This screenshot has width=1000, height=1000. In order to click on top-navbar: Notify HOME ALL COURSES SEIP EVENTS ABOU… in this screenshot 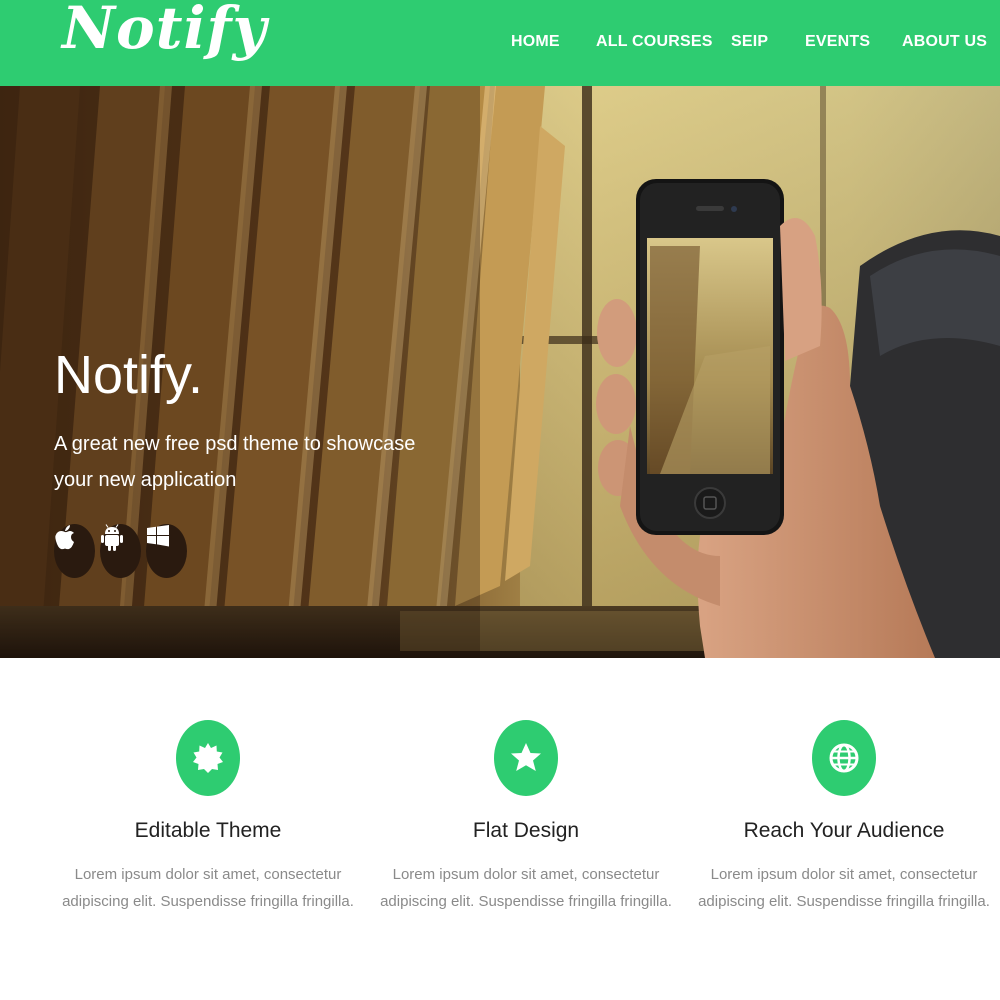, I will do `click(500, 43)`.